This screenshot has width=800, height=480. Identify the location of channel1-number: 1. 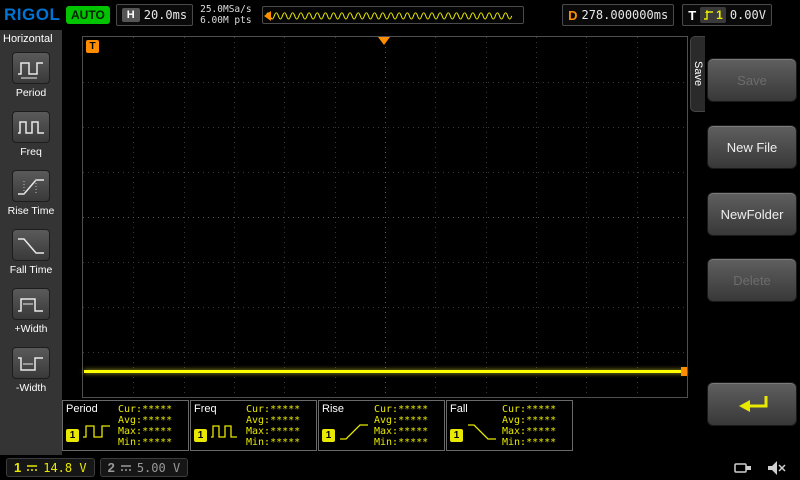
(18, 467).